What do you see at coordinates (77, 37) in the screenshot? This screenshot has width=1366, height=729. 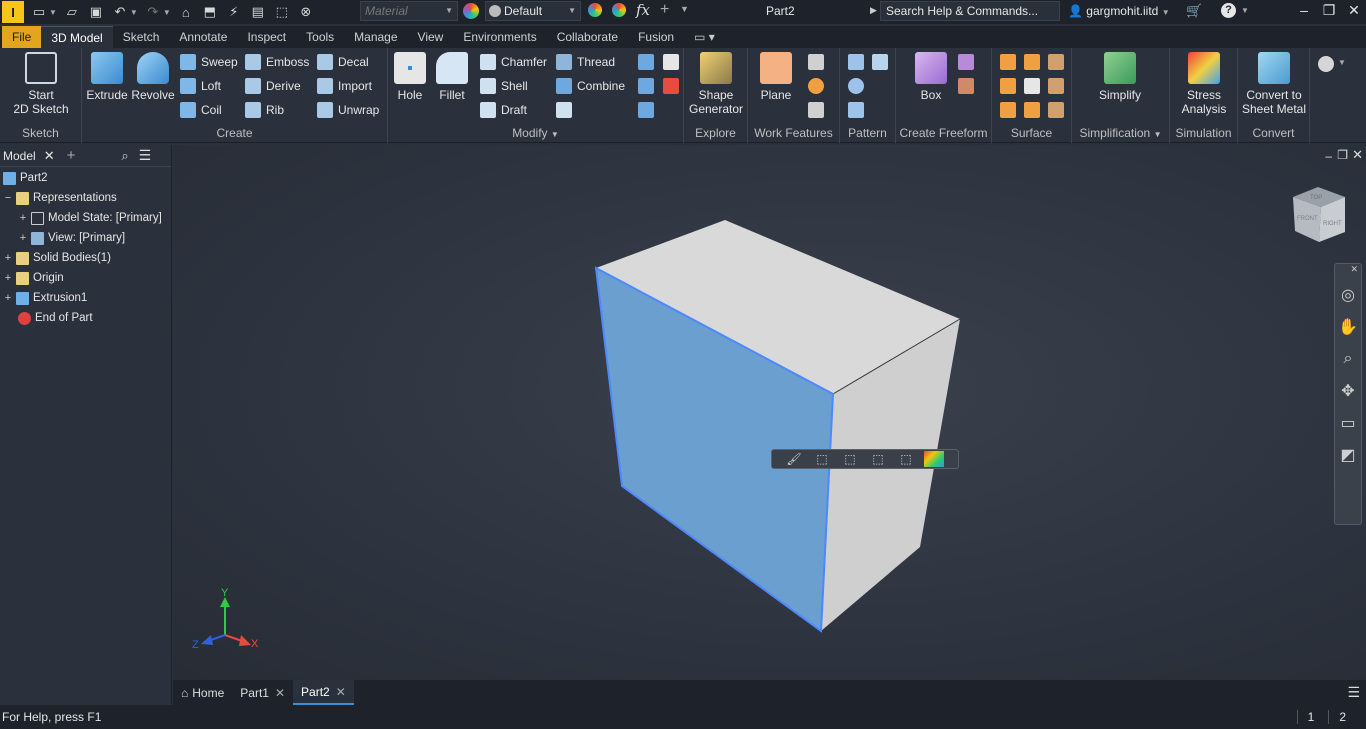 I see `tab-3d-model: 3D Model` at bounding box center [77, 37].